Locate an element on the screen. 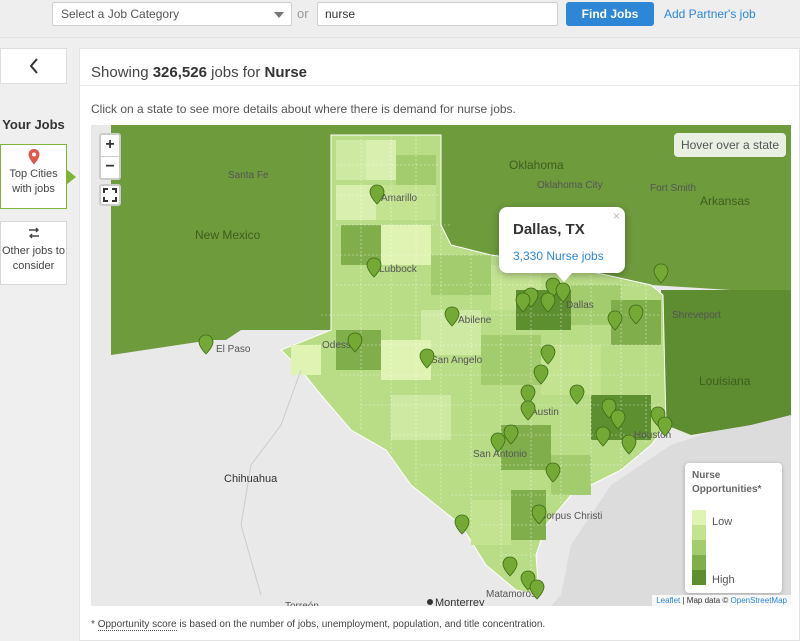  city-popup: × Dallas, TX 3,330 Nurse jobs is located at coordinates (562, 244).